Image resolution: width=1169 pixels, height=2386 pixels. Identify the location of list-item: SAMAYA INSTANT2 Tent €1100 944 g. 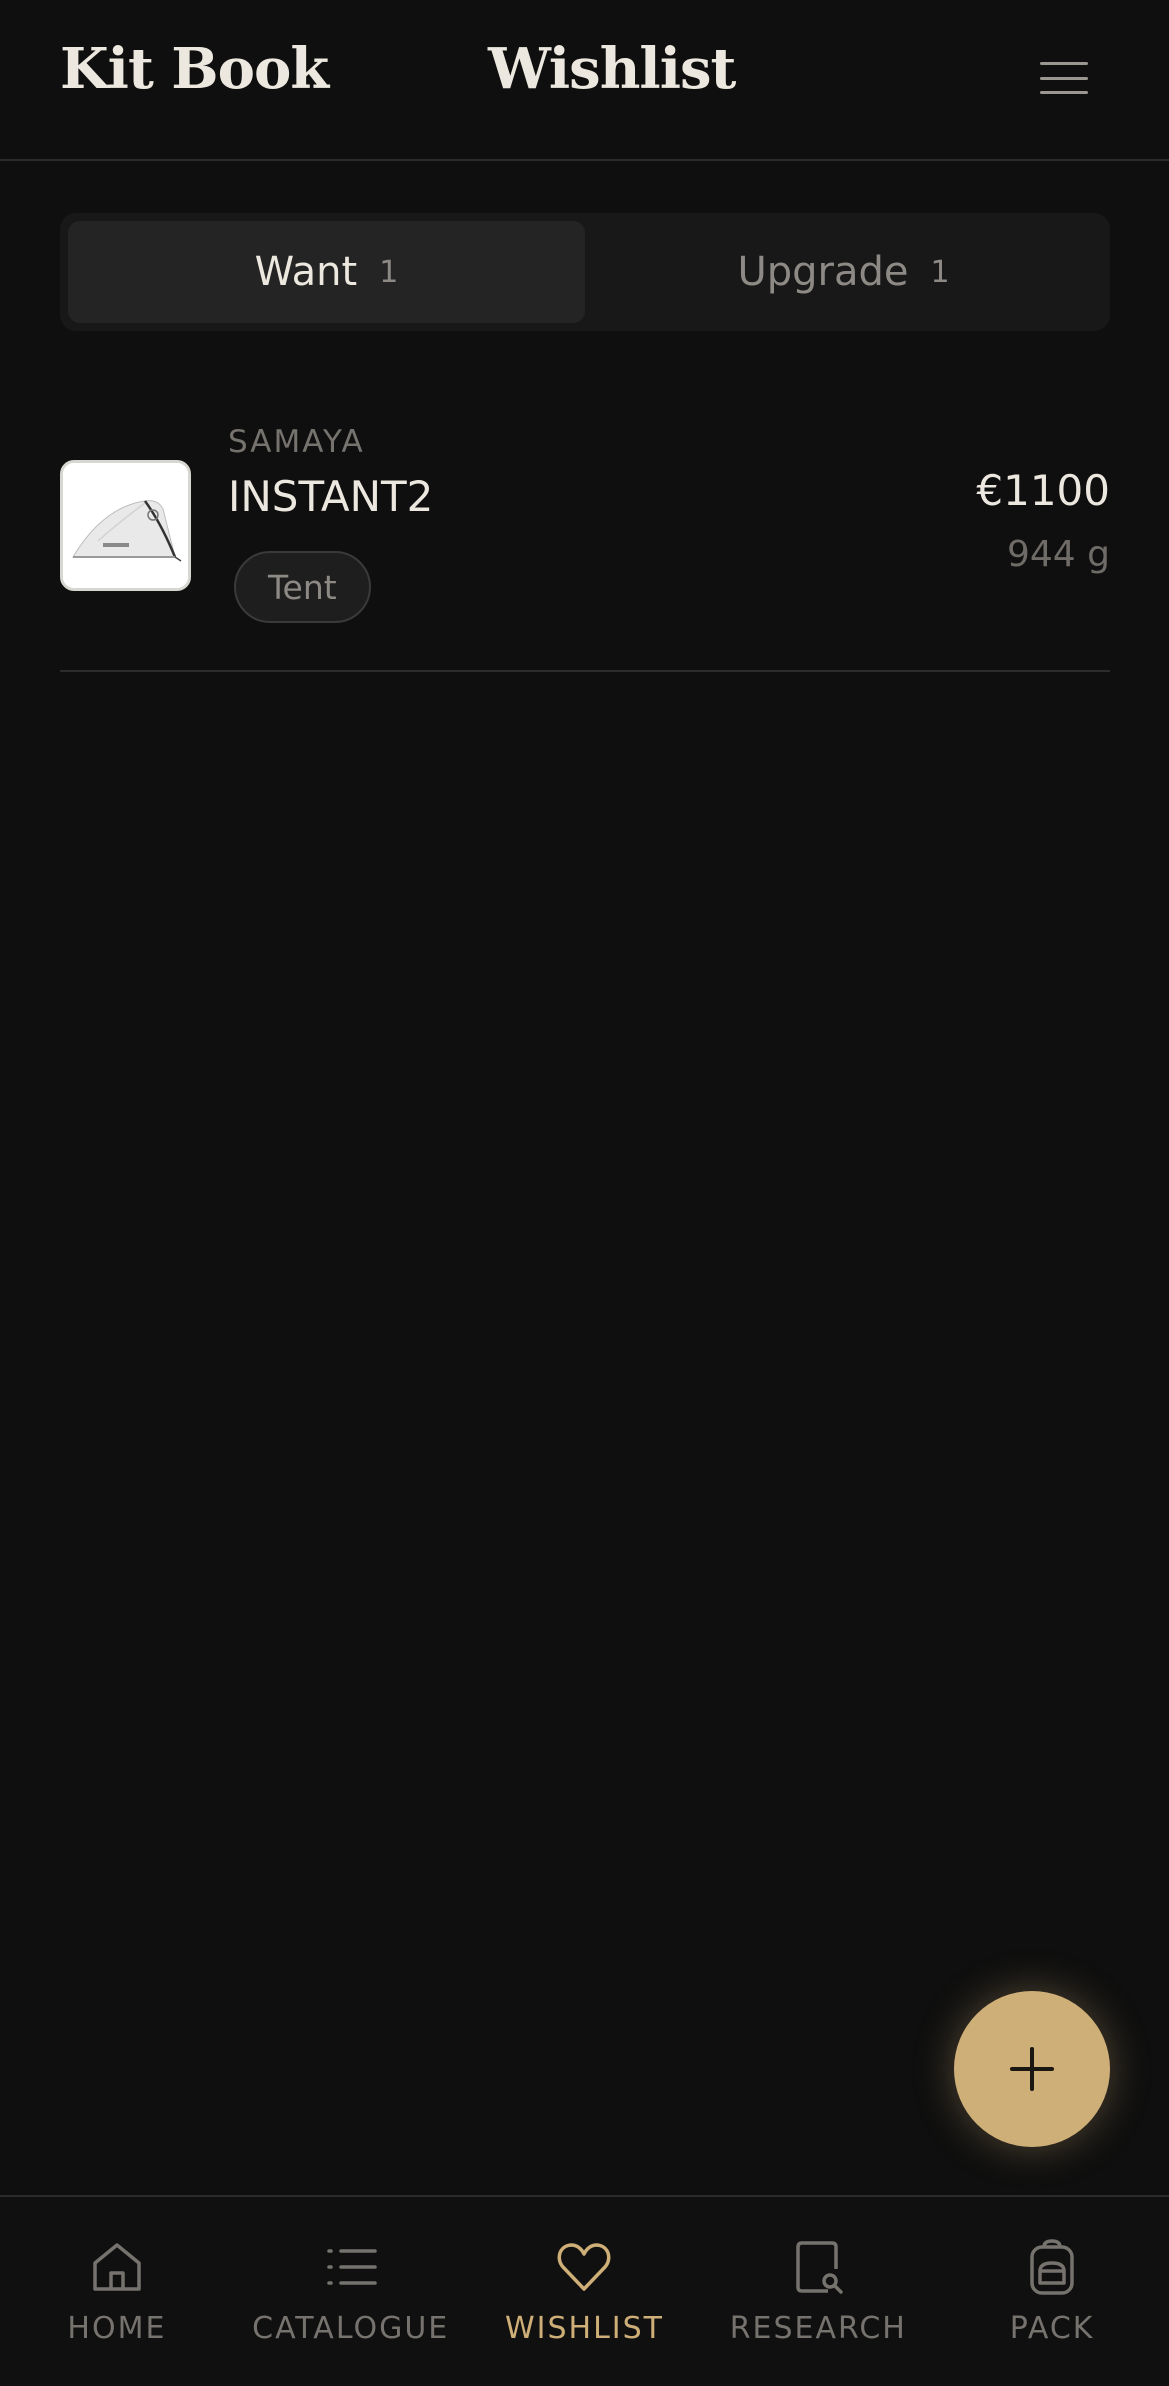
(585, 541).